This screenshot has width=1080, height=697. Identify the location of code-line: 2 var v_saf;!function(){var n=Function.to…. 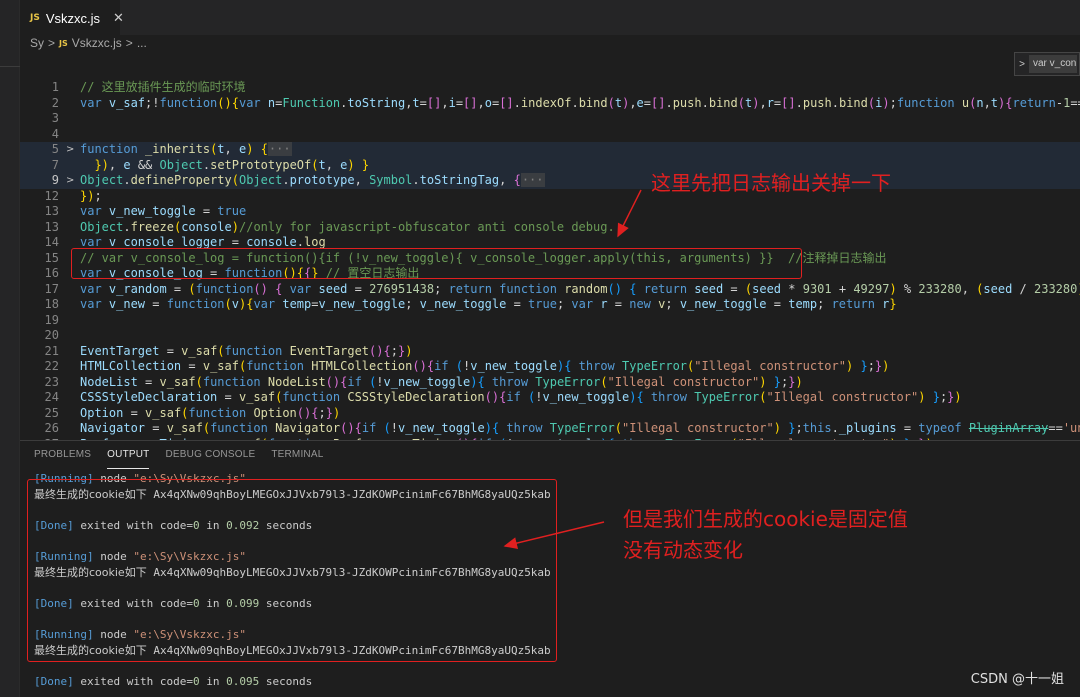
(550, 104).